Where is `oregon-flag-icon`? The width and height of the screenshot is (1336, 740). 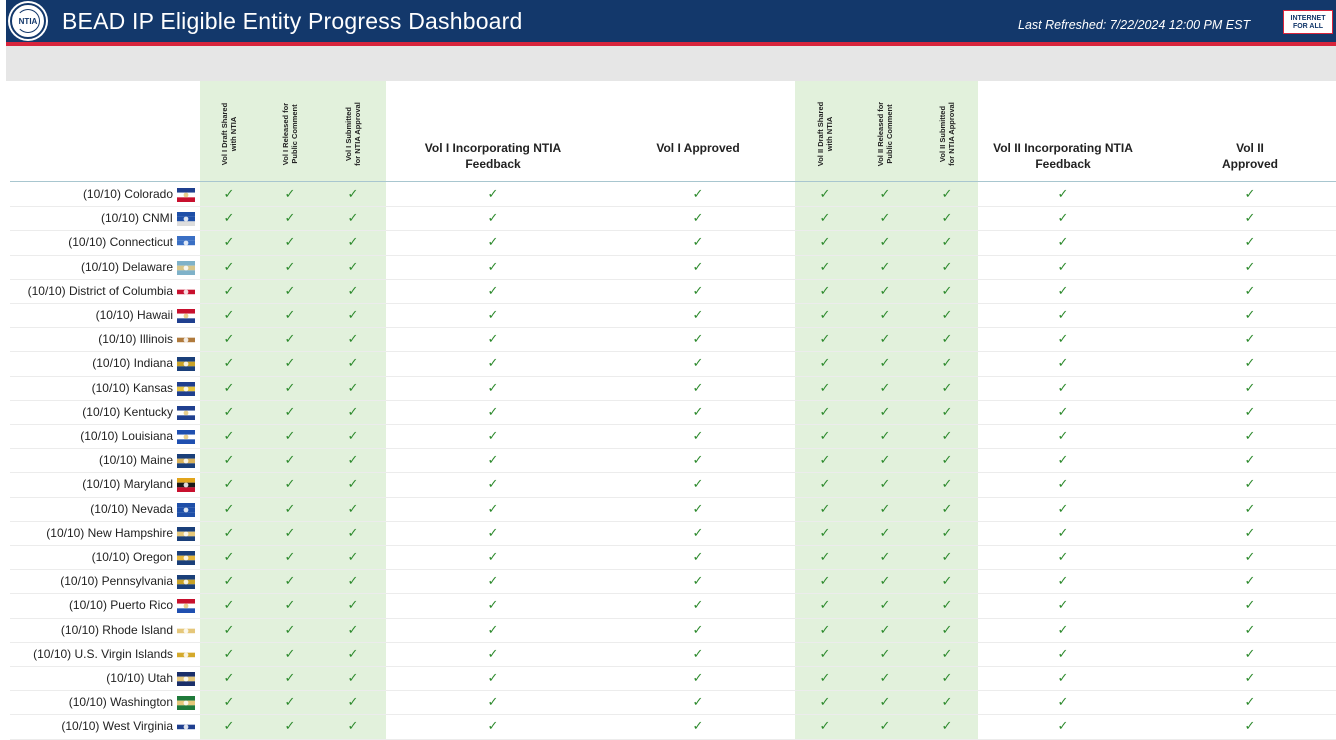 oregon-flag-icon is located at coordinates (186, 558).